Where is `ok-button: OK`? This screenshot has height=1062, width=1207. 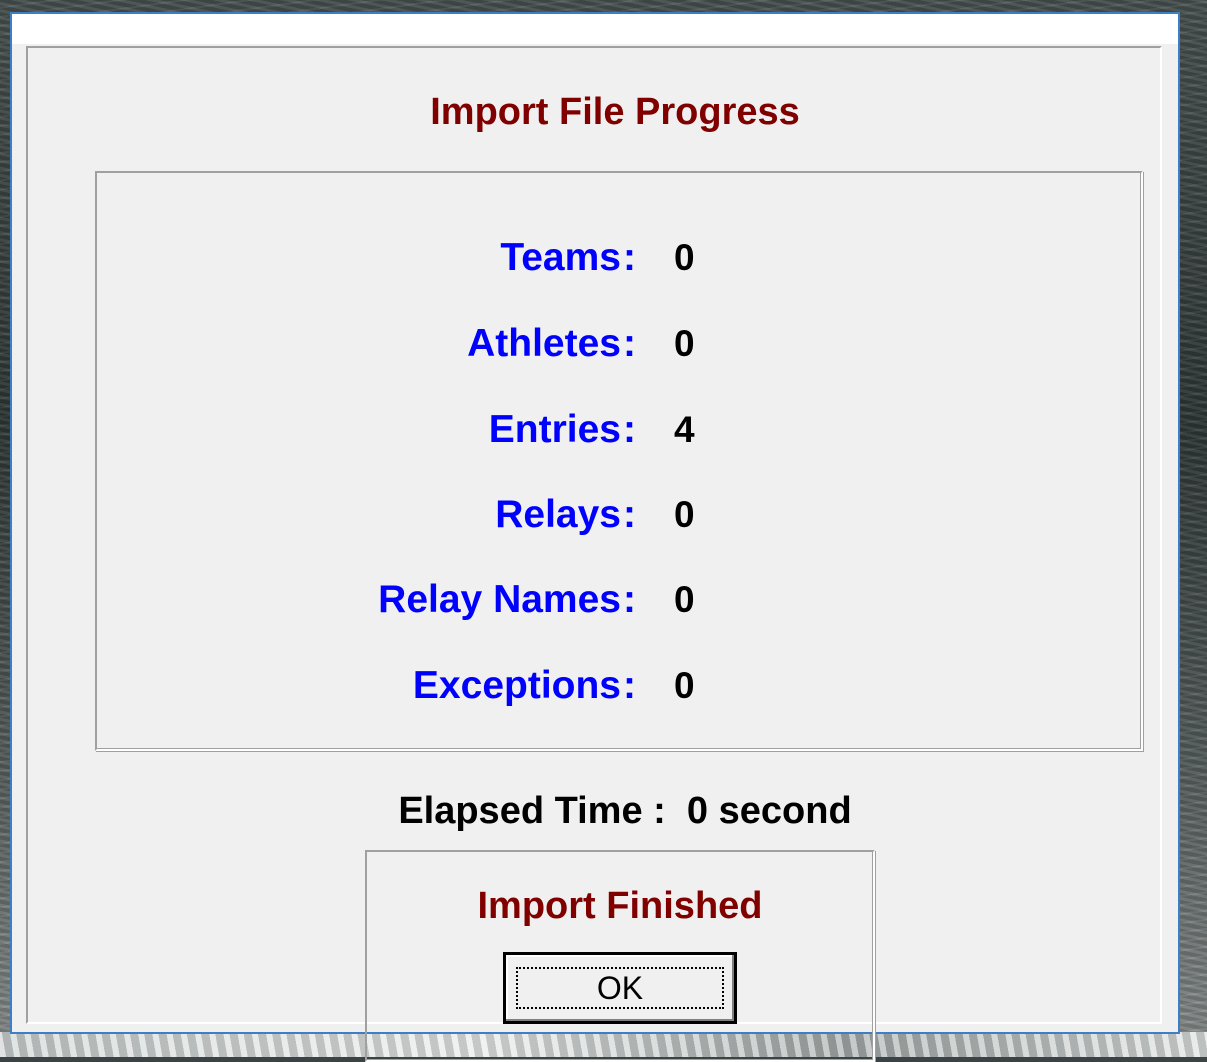 ok-button: OK is located at coordinates (620, 988).